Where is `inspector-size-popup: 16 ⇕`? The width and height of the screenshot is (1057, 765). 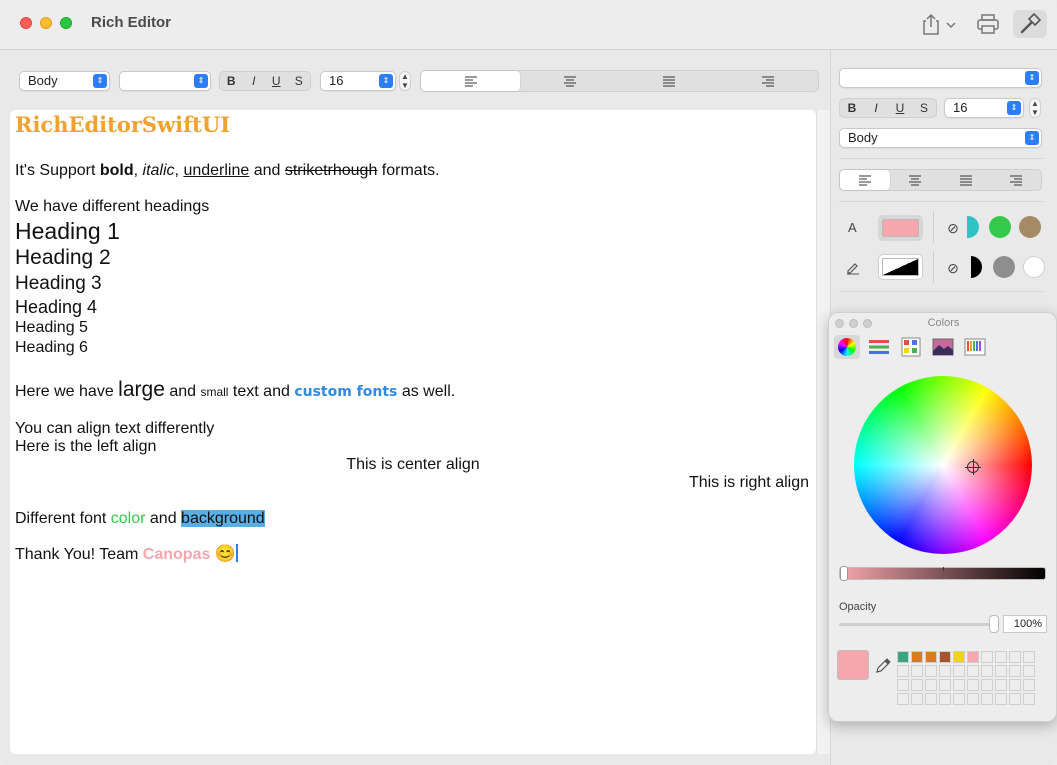
inspector-size-popup: 16 ⇕ is located at coordinates (984, 108).